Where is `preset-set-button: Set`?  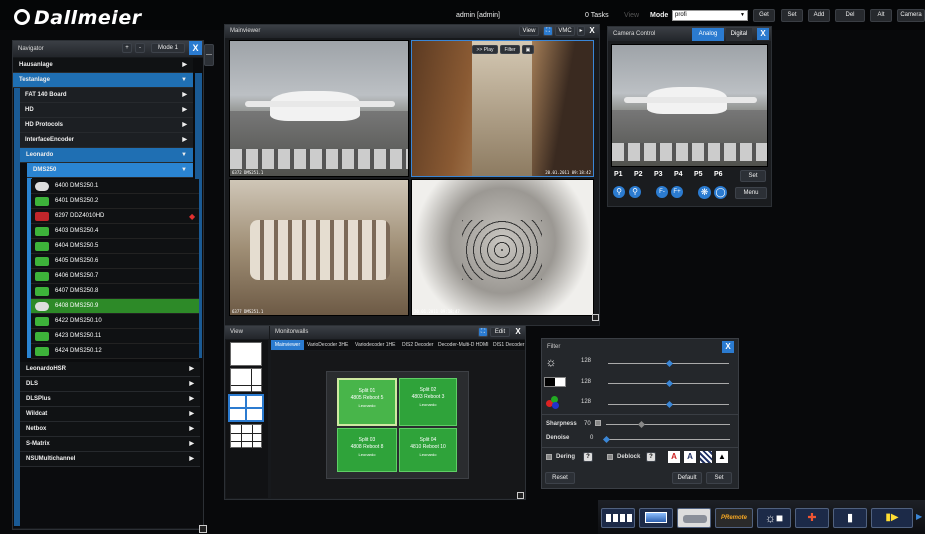
preset-set-button: Set is located at coordinates (753, 176).